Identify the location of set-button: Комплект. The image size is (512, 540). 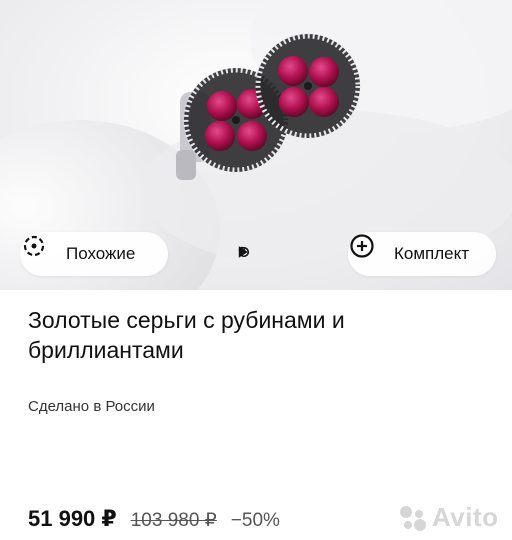
(422, 254).